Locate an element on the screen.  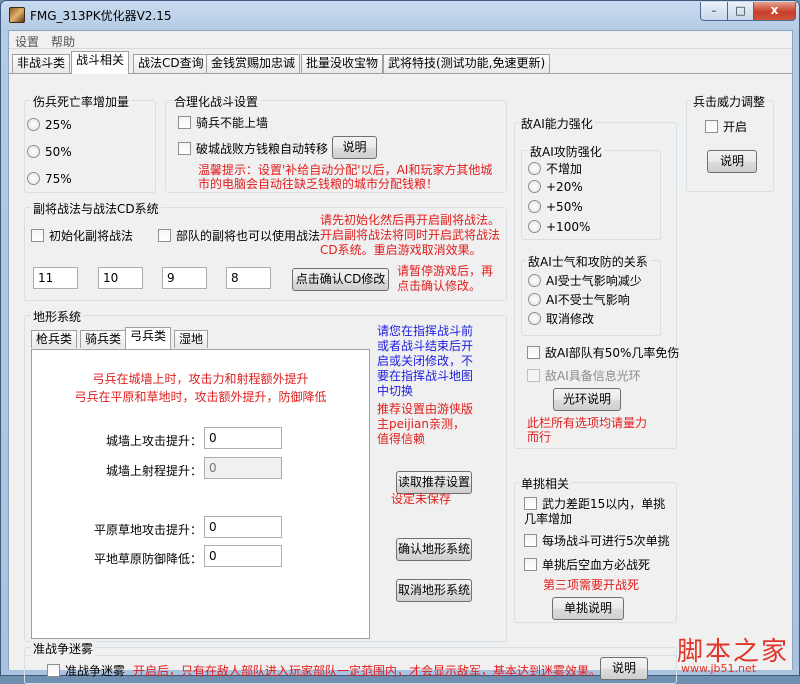
power-enable-checkbox: 开启 is located at coordinates (726, 126).